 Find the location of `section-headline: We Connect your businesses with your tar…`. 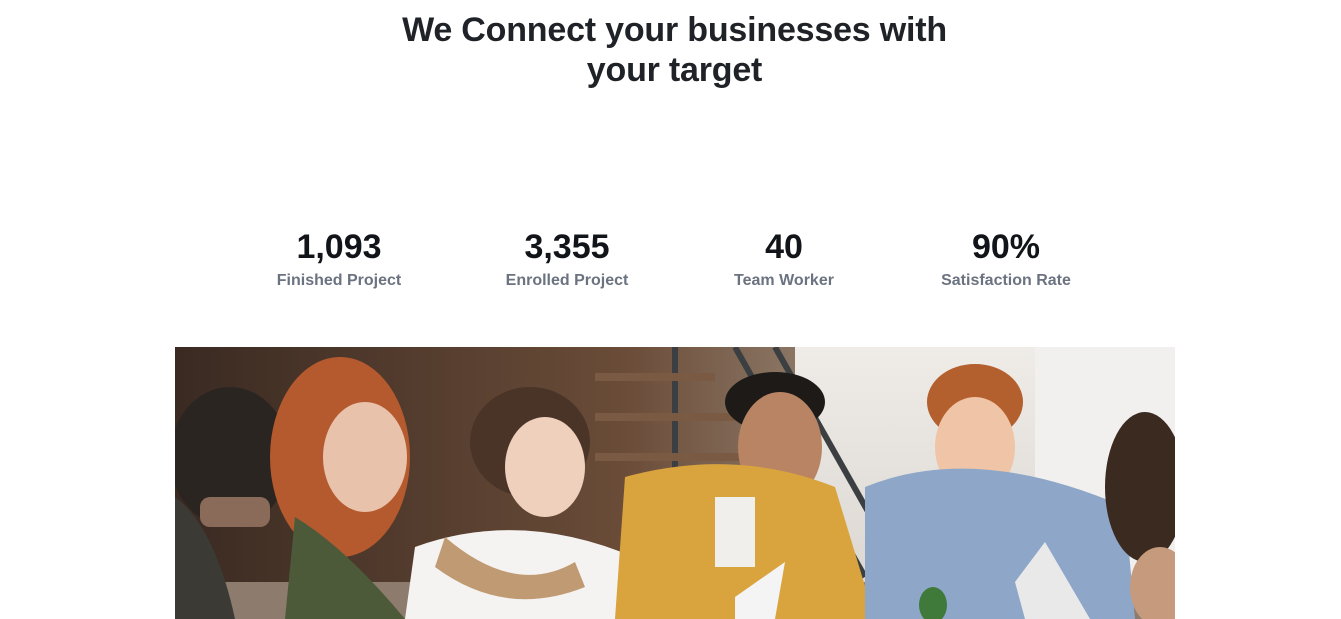

section-headline: We Connect your businesses with your tar… is located at coordinates (670, 50).